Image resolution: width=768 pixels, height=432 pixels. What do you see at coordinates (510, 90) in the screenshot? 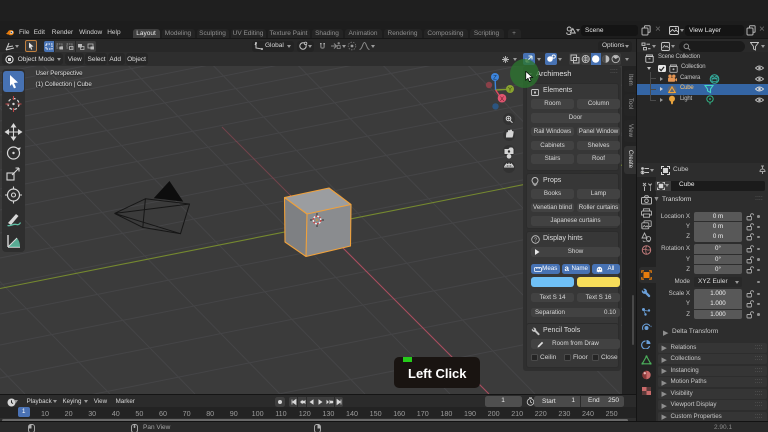
I see `svg-text: Y` at bounding box center [510, 90].